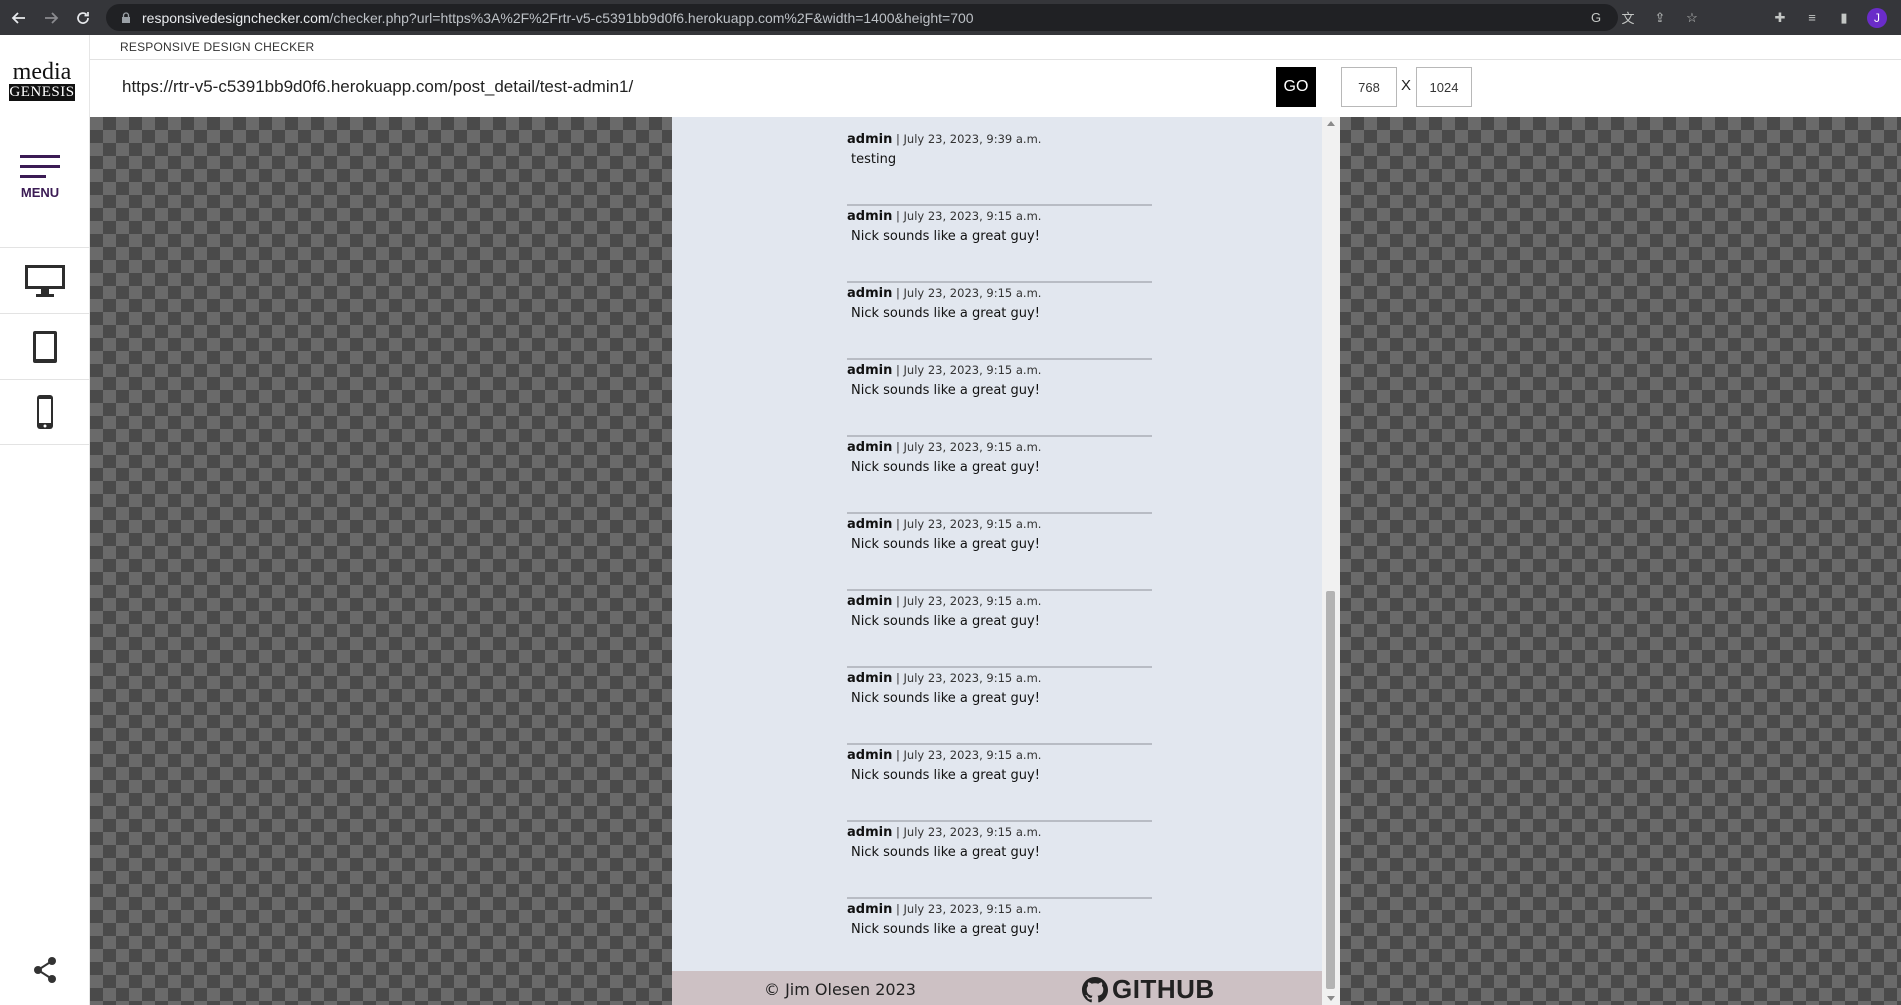 The height and width of the screenshot is (1005, 1901). I want to click on phone-icon, so click(45, 412).